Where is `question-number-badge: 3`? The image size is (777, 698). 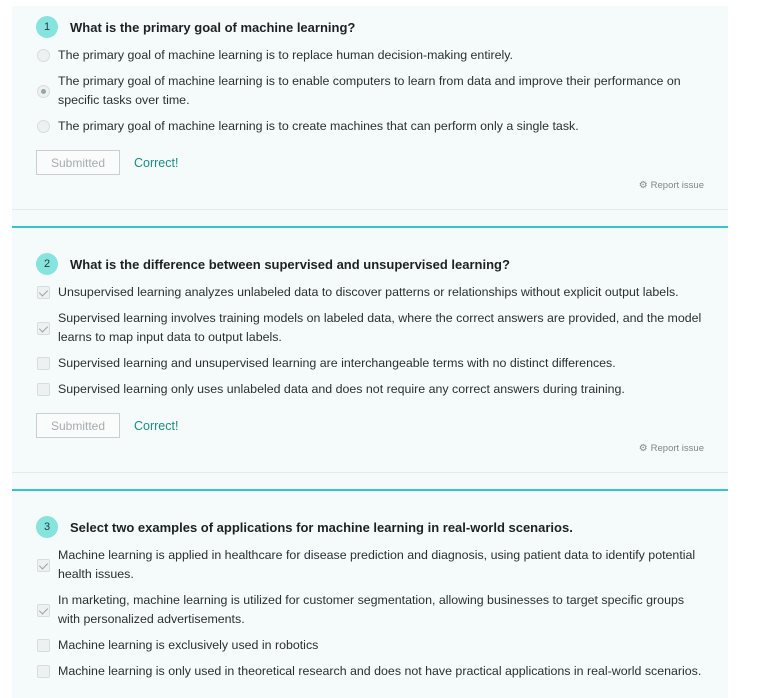
question-number-badge: 3 is located at coordinates (47, 527).